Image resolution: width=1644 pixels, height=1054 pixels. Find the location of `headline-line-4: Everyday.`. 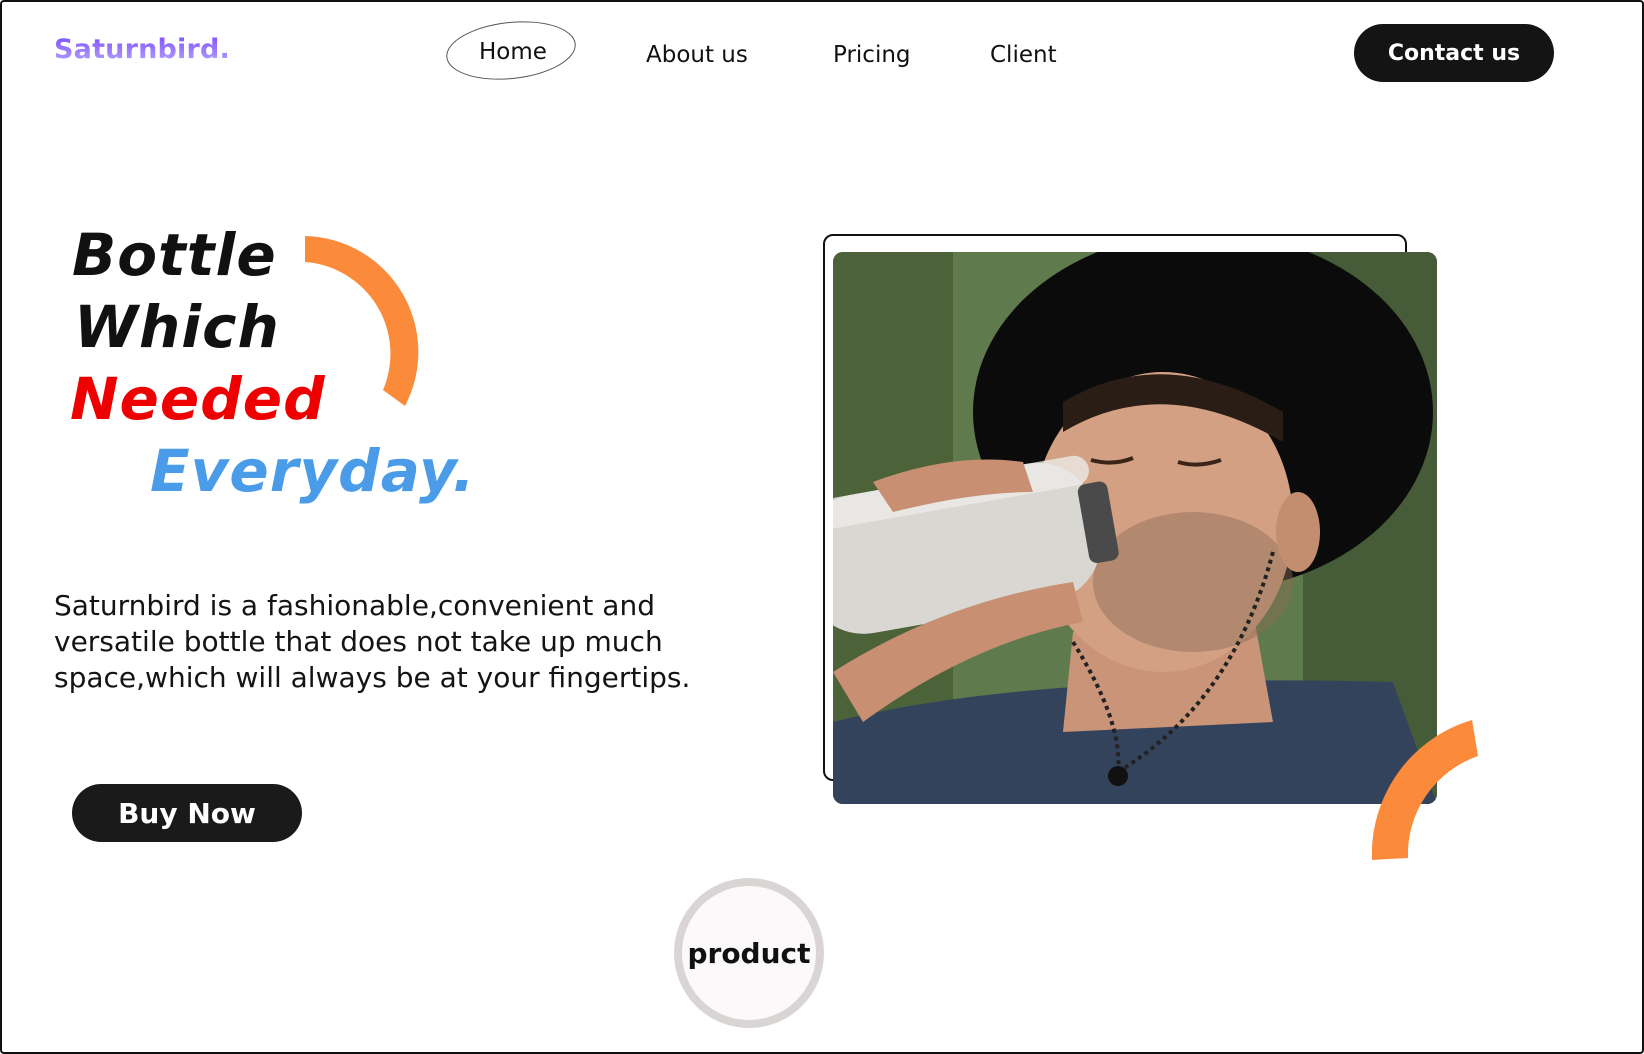

headline-line-4: Everyday. is located at coordinates (313, 471).